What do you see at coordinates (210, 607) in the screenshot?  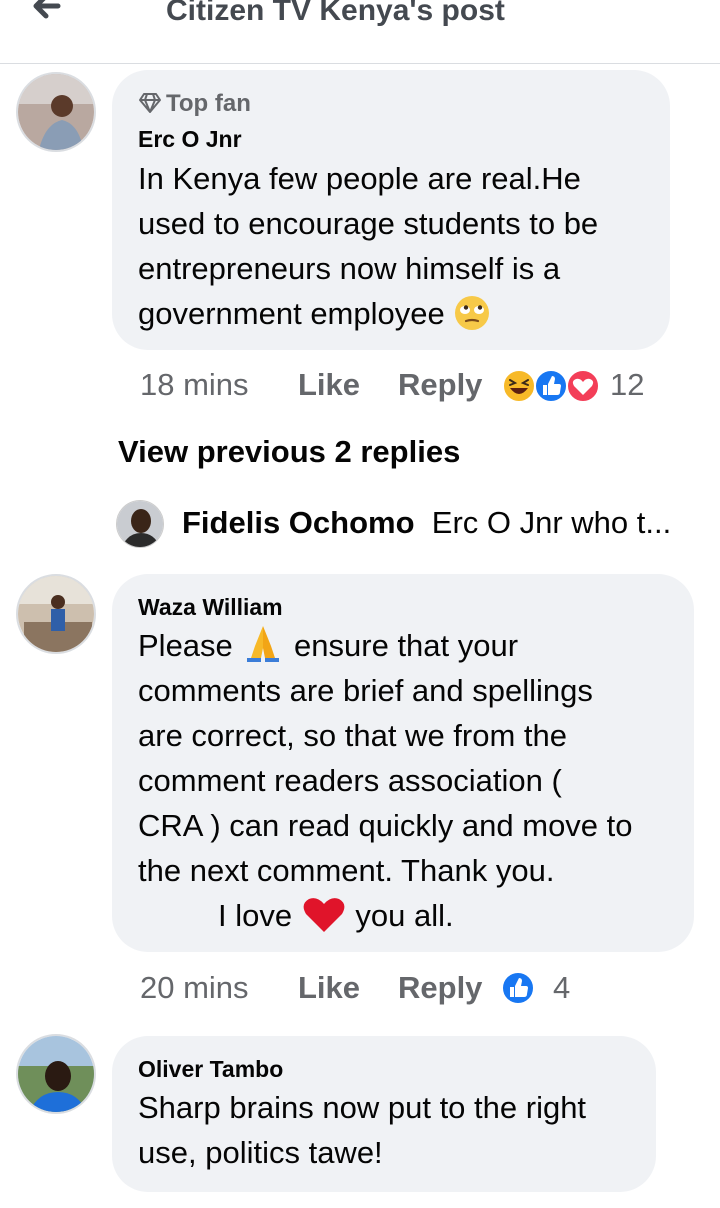 I see `comment-author: Waza William` at bounding box center [210, 607].